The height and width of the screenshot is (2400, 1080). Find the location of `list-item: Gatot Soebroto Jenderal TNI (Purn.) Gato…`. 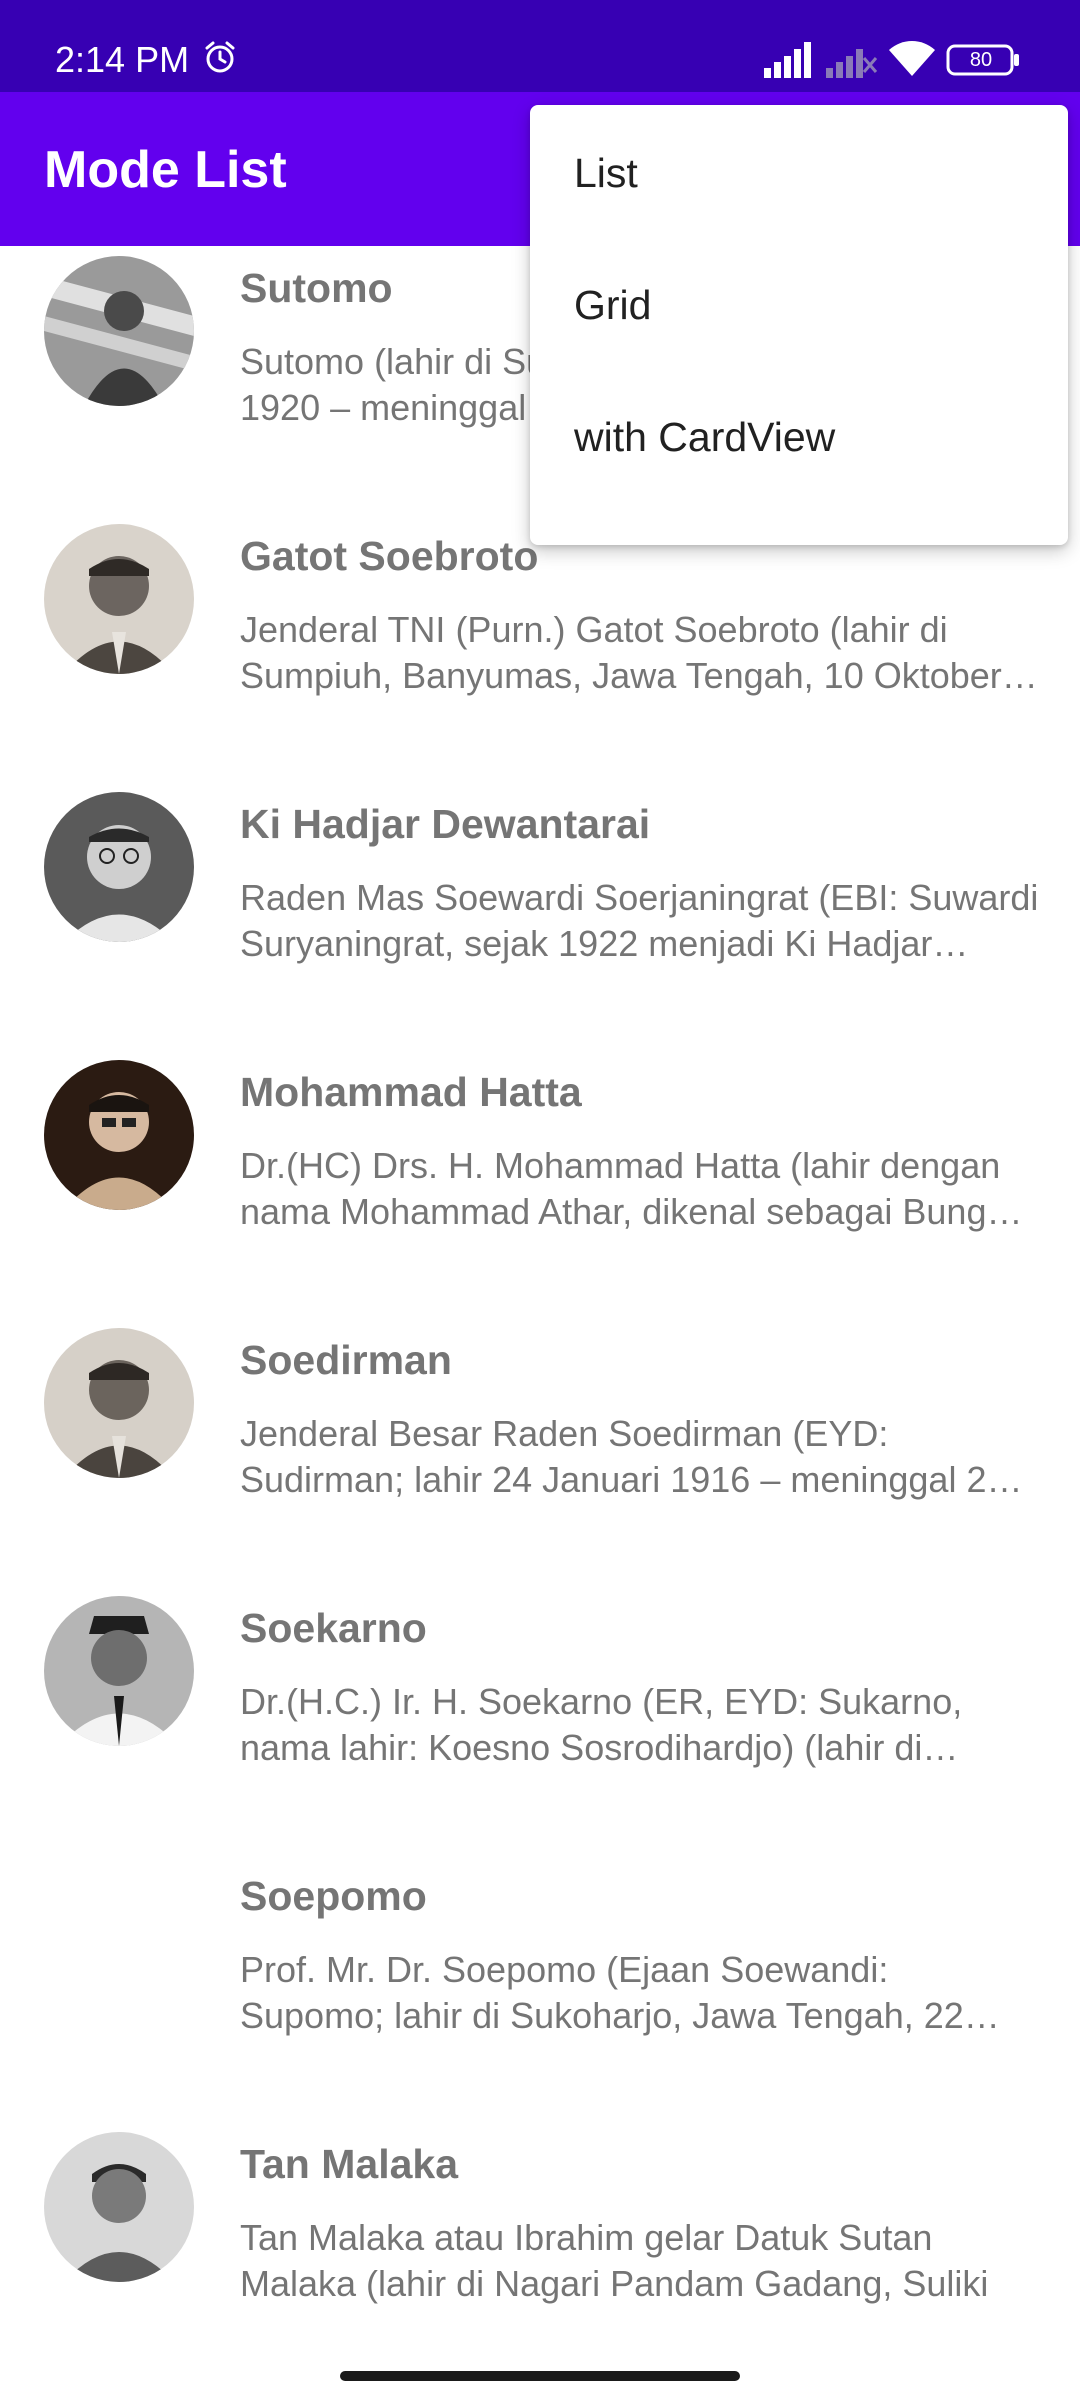

list-item: Gatot Soebroto Jenderal TNI (Purn.) Gato… is located at coordinates (540, 648).